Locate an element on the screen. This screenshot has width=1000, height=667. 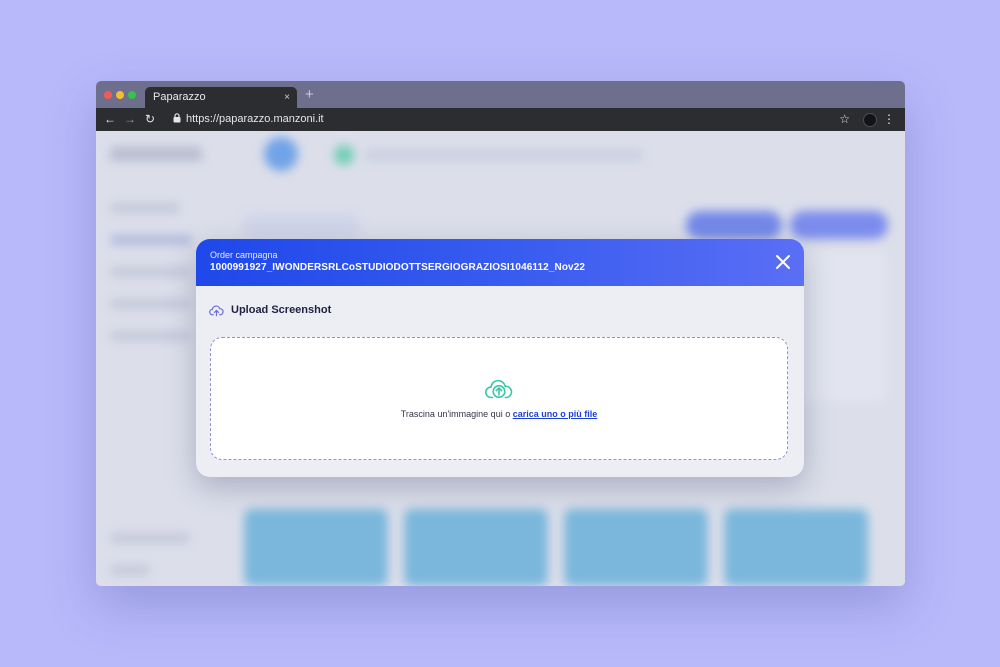
maximize-window-button is located at coordinates (132, 95).